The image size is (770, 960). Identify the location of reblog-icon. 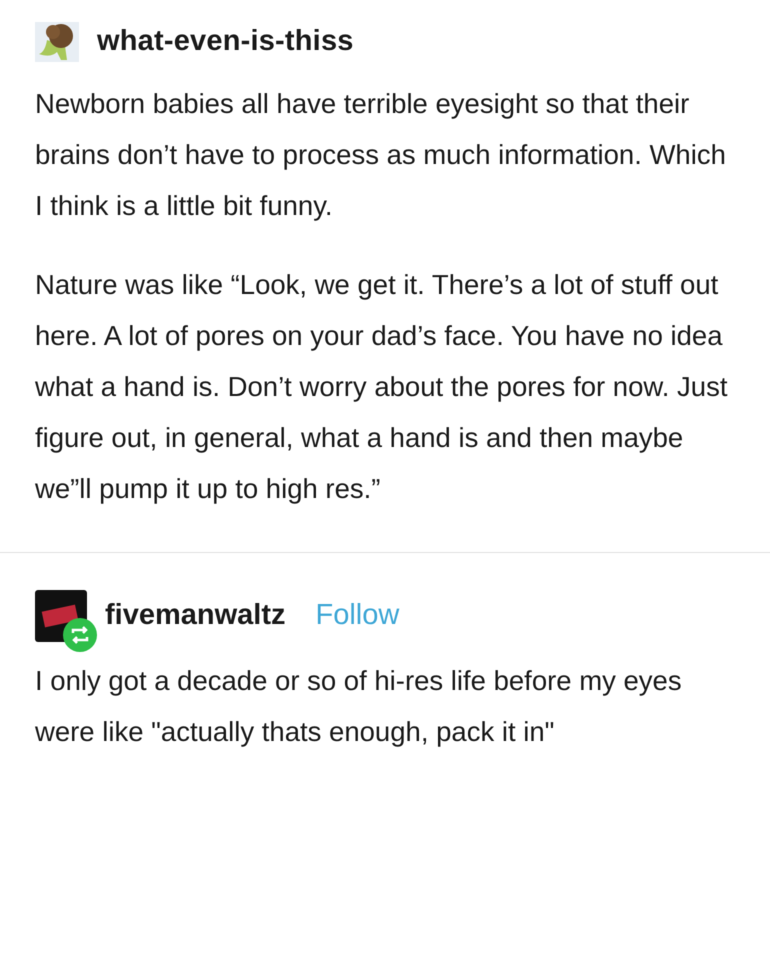
(80, 635).